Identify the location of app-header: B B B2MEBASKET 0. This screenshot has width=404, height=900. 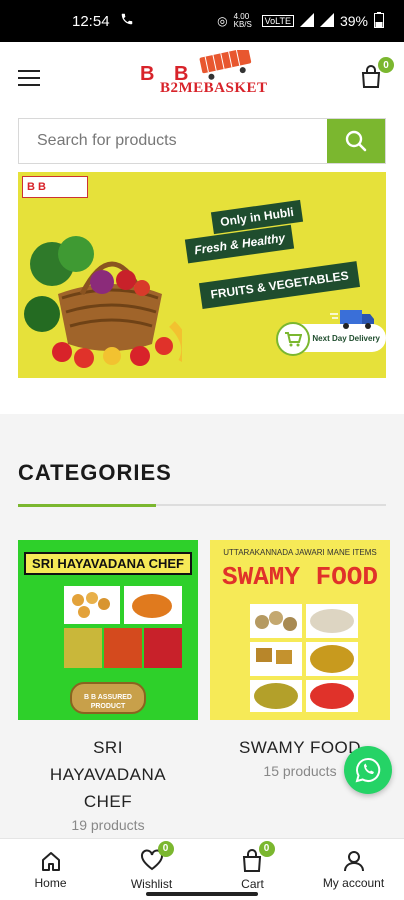
(202, 78).